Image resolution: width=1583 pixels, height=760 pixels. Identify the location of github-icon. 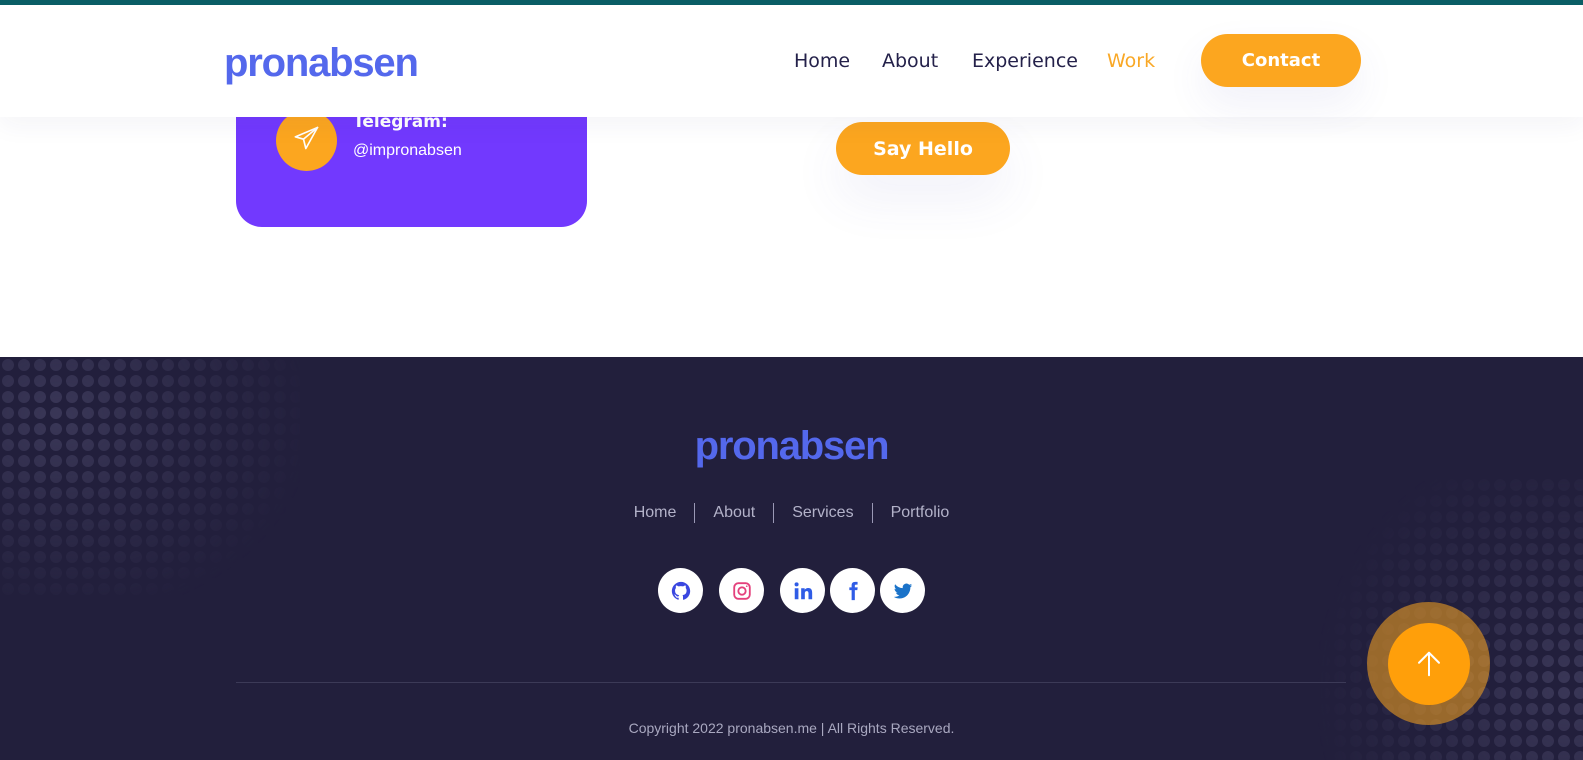
(680, 590).